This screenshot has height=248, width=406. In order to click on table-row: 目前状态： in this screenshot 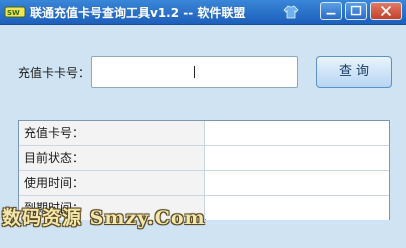, I will do `click(204, 158)`.